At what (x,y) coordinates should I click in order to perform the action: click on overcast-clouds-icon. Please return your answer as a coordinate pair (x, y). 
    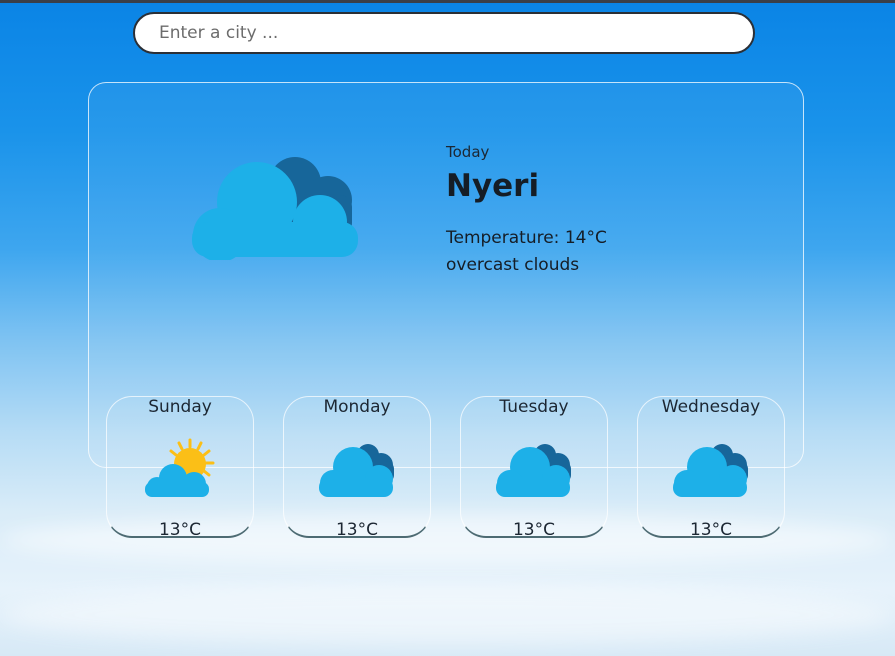
    Looking at the image, I should click on (275, 208).